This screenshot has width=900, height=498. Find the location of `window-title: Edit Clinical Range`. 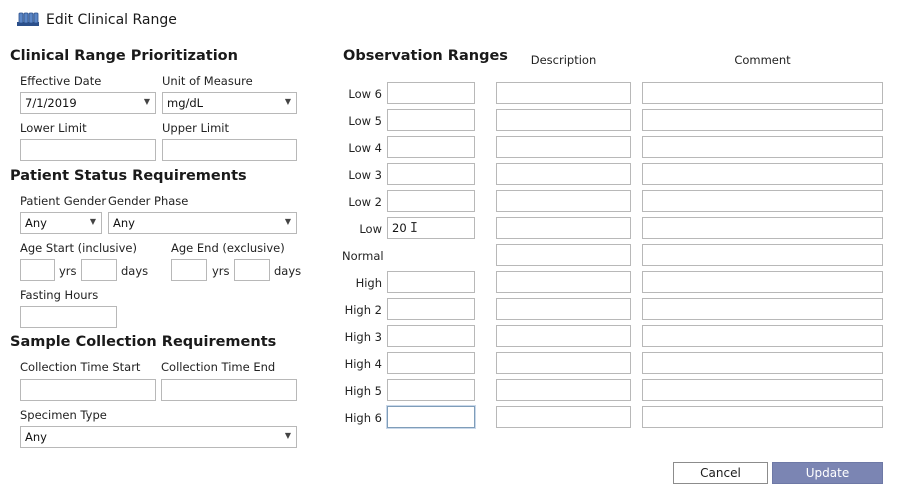

window-title: Edit Clinical Range is located at coordinates (111, 20).